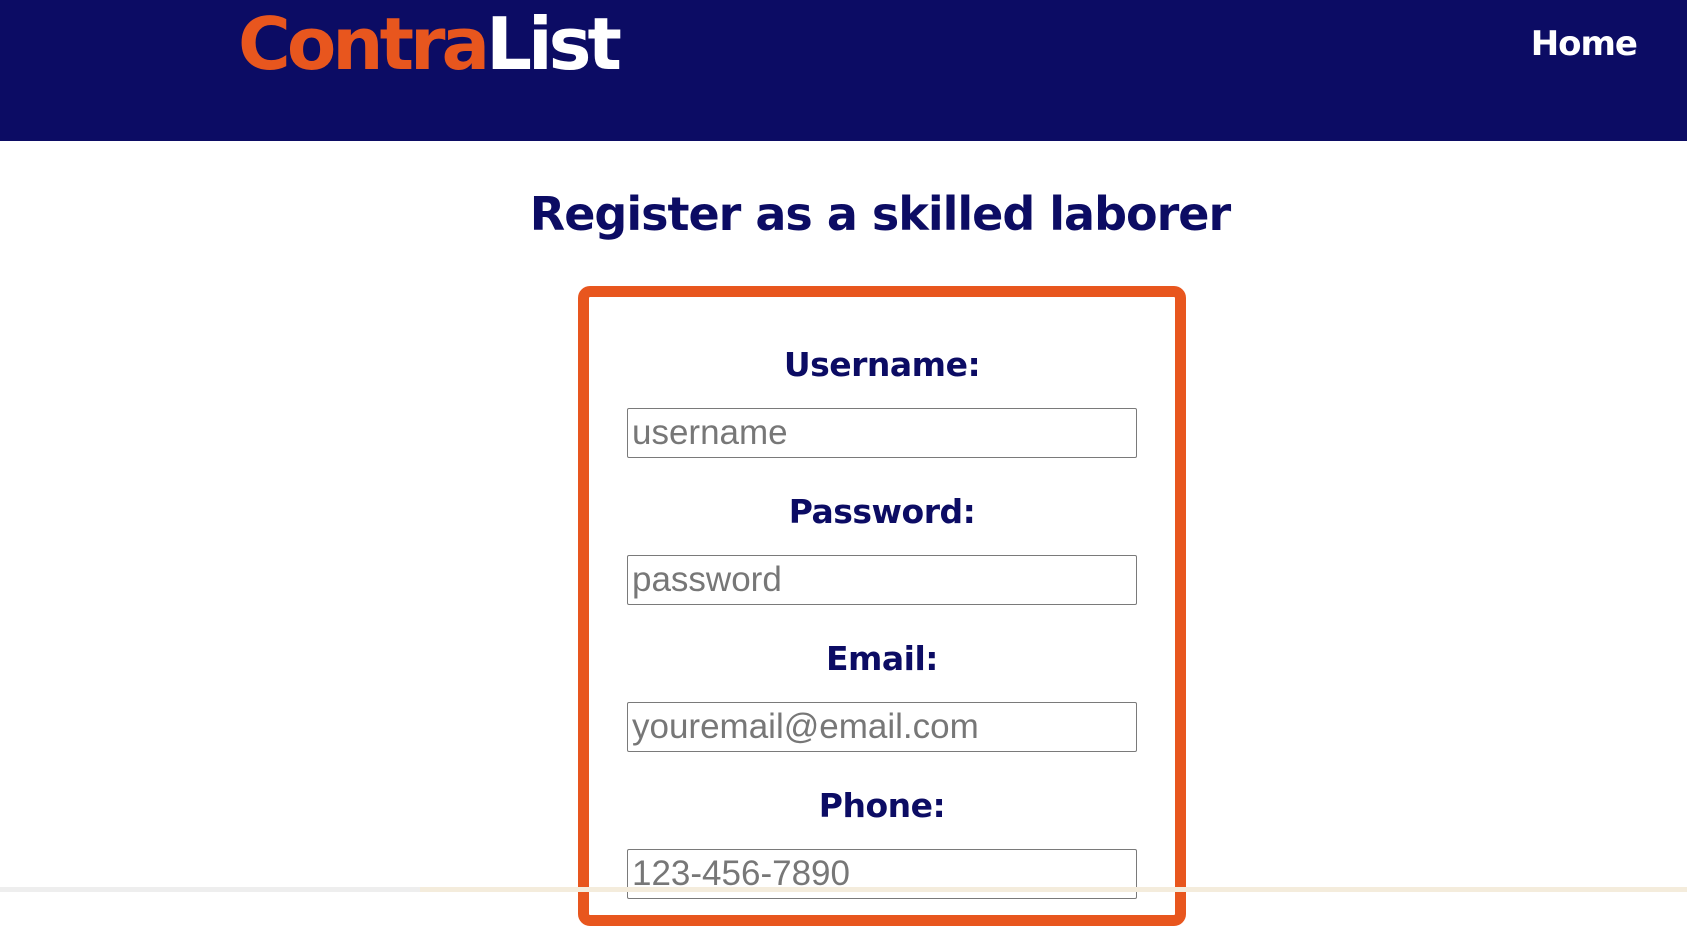 The image size is (1687, 926). Describe the element at coordinates (880, 214) in the screenshot. I see `page-title: Register as a skilled laborer` at that location.